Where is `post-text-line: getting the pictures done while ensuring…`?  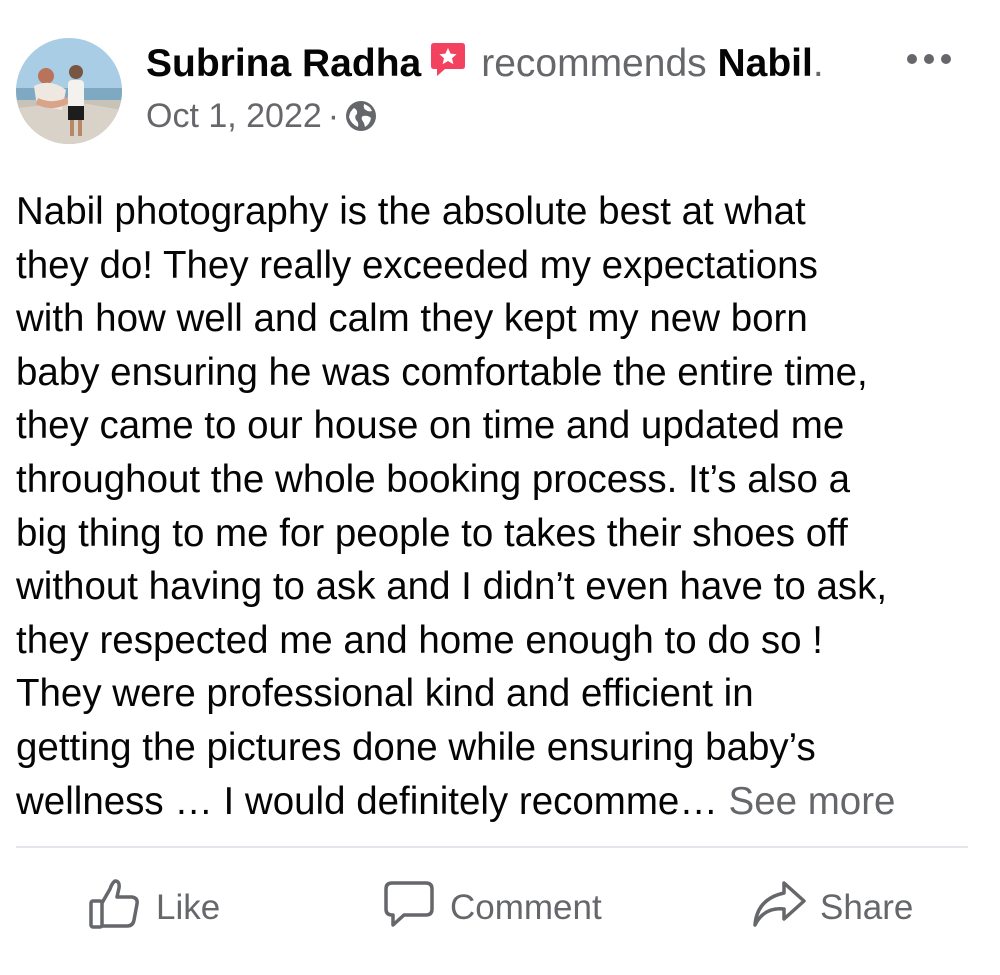 post-text-line: getting the pictures done while ensuring… is located at coordinates (416, 747).